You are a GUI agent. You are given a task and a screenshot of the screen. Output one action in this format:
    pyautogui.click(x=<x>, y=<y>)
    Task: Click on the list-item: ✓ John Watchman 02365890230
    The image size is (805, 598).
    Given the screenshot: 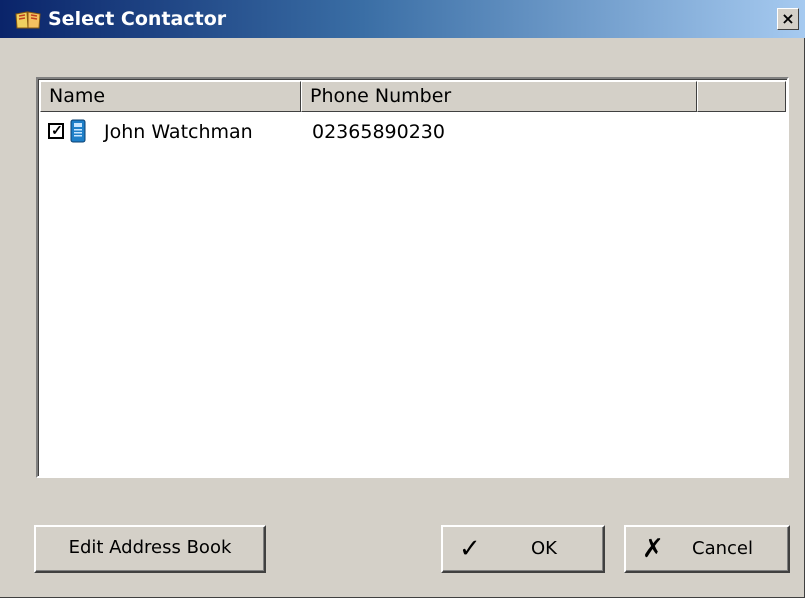 What is the action you would take?
    pyautogui.click(x=390, y=133)
    